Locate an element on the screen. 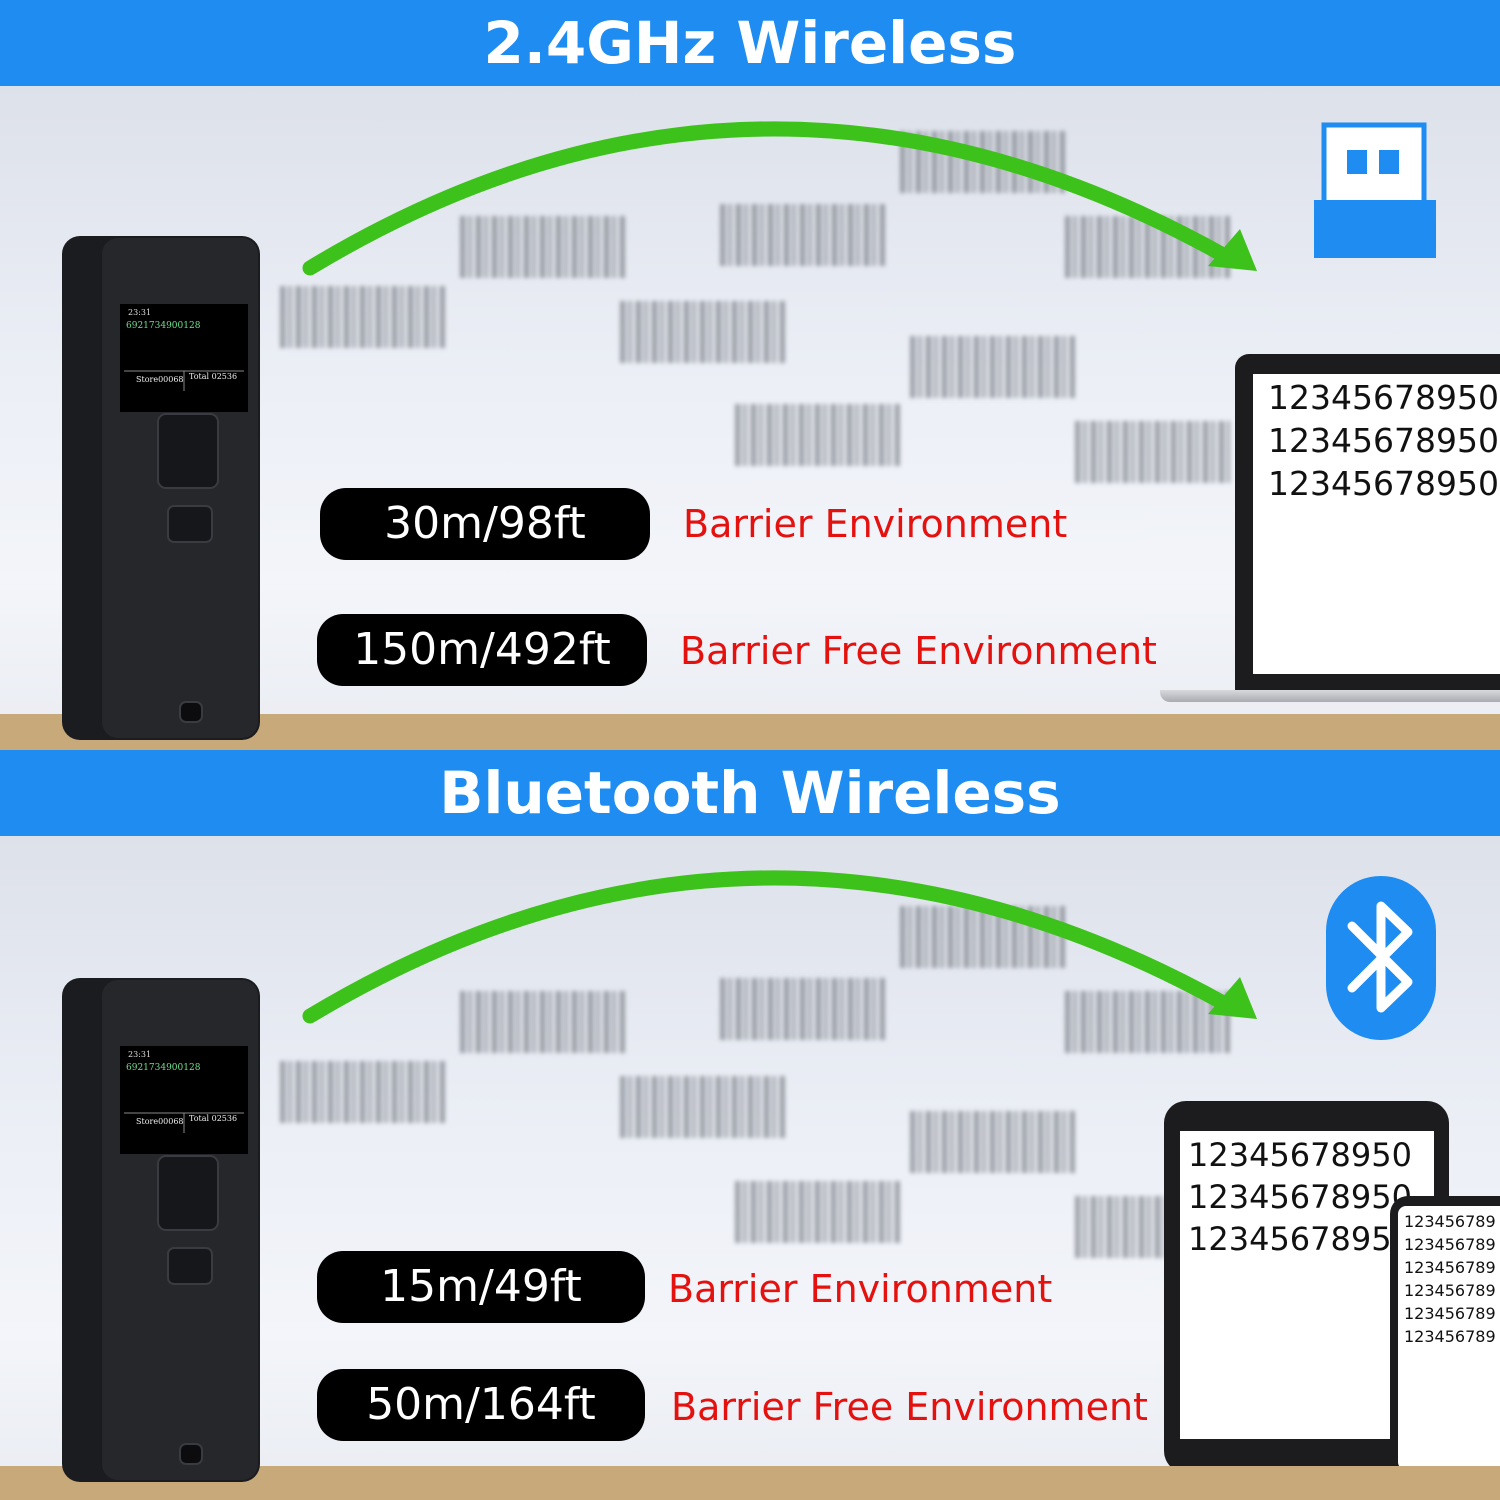  bluetooth-title: Bluetooth Wireless is located at coordinates (750, 793).